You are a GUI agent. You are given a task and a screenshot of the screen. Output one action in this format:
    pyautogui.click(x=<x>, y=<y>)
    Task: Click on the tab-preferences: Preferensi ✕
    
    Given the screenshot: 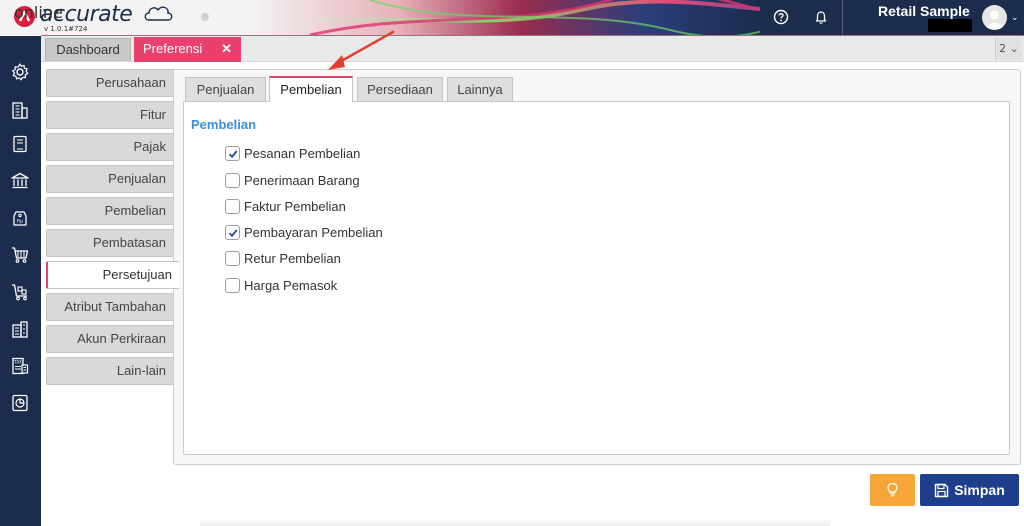 What is the action you would take?
    pyautogui.click(x=187, y=49)
    